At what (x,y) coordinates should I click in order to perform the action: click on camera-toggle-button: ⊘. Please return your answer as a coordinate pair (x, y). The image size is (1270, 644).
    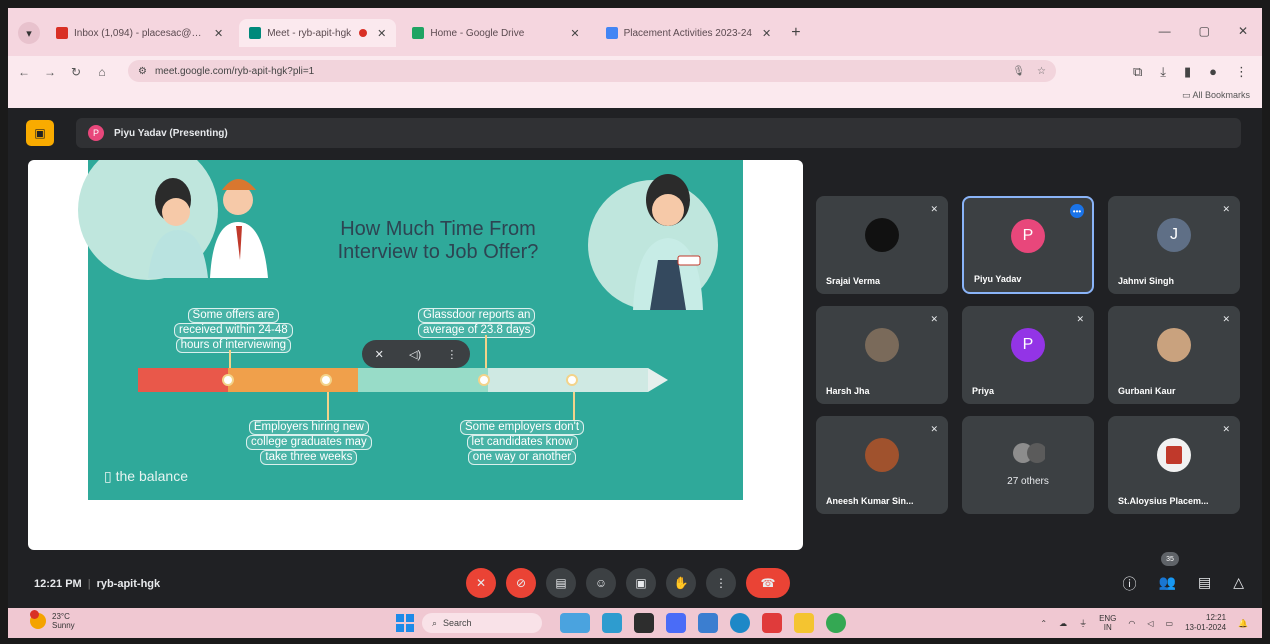
    Looking at the image, I should click on (521, 583).